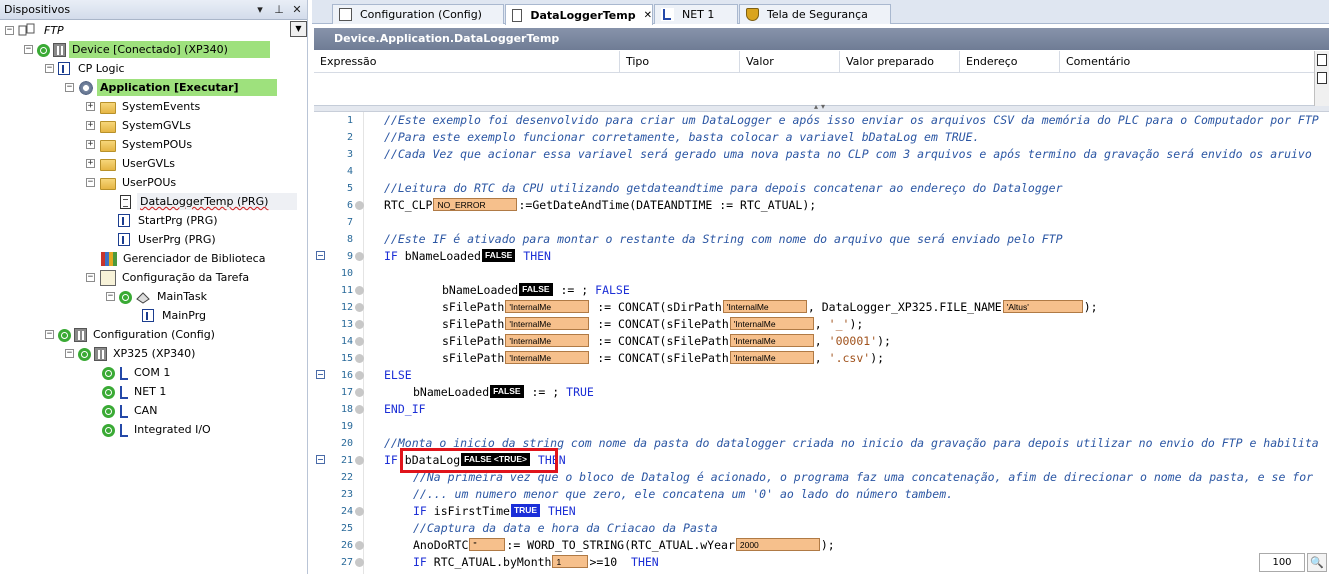 This screenshot has height=574, width=1329. What do you see at coordinates (137, 372) in the screenshot?
I see `tree-item-com1: COM 1` at bounding box center [137, 372].